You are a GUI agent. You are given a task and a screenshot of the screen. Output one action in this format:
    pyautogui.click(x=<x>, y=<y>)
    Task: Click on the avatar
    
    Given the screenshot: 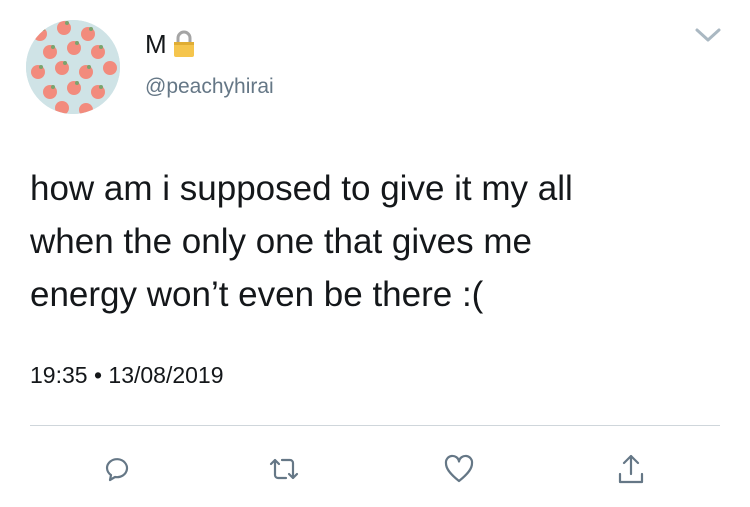 What is the action you would take?
    pyautogui.click(x=73, y=67)
    